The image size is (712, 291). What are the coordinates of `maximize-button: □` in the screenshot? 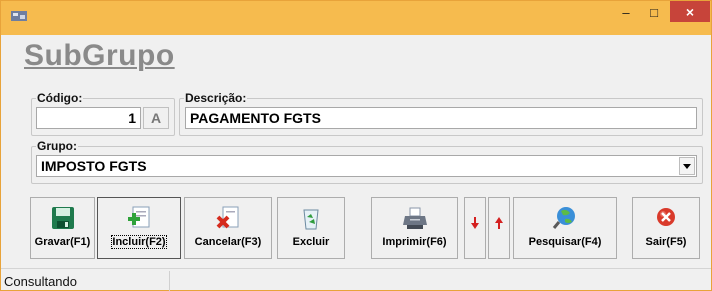 It's located at (654, 12).